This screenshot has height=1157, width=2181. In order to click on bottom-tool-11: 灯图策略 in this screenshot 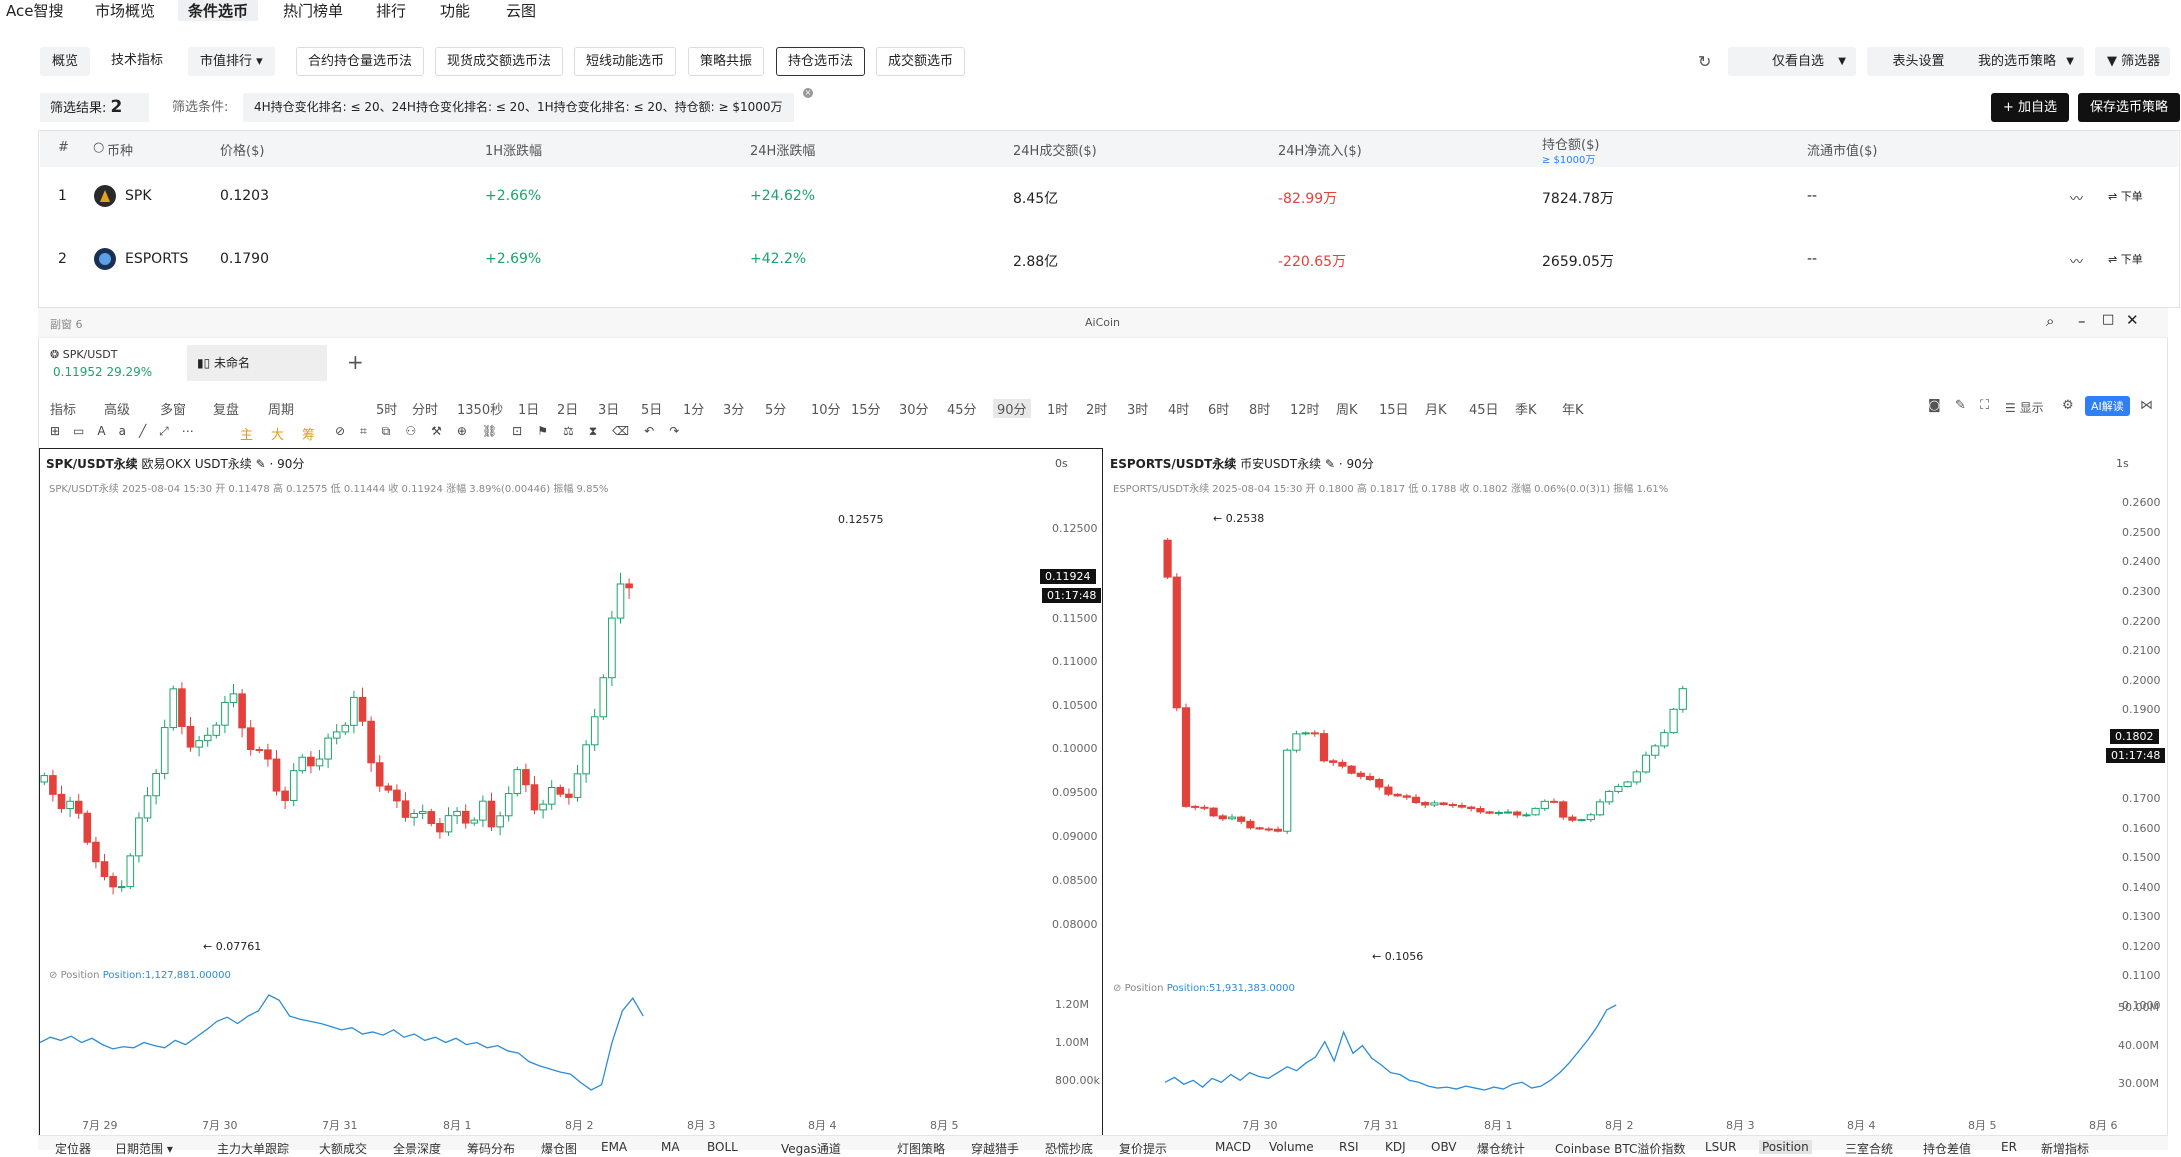, I will do `click(921, 1148)`.